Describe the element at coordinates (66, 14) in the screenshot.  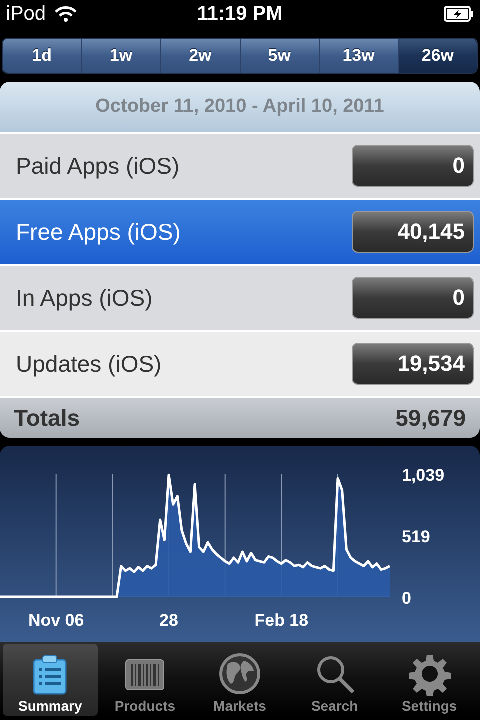
I see `wifi-icon` at that location.